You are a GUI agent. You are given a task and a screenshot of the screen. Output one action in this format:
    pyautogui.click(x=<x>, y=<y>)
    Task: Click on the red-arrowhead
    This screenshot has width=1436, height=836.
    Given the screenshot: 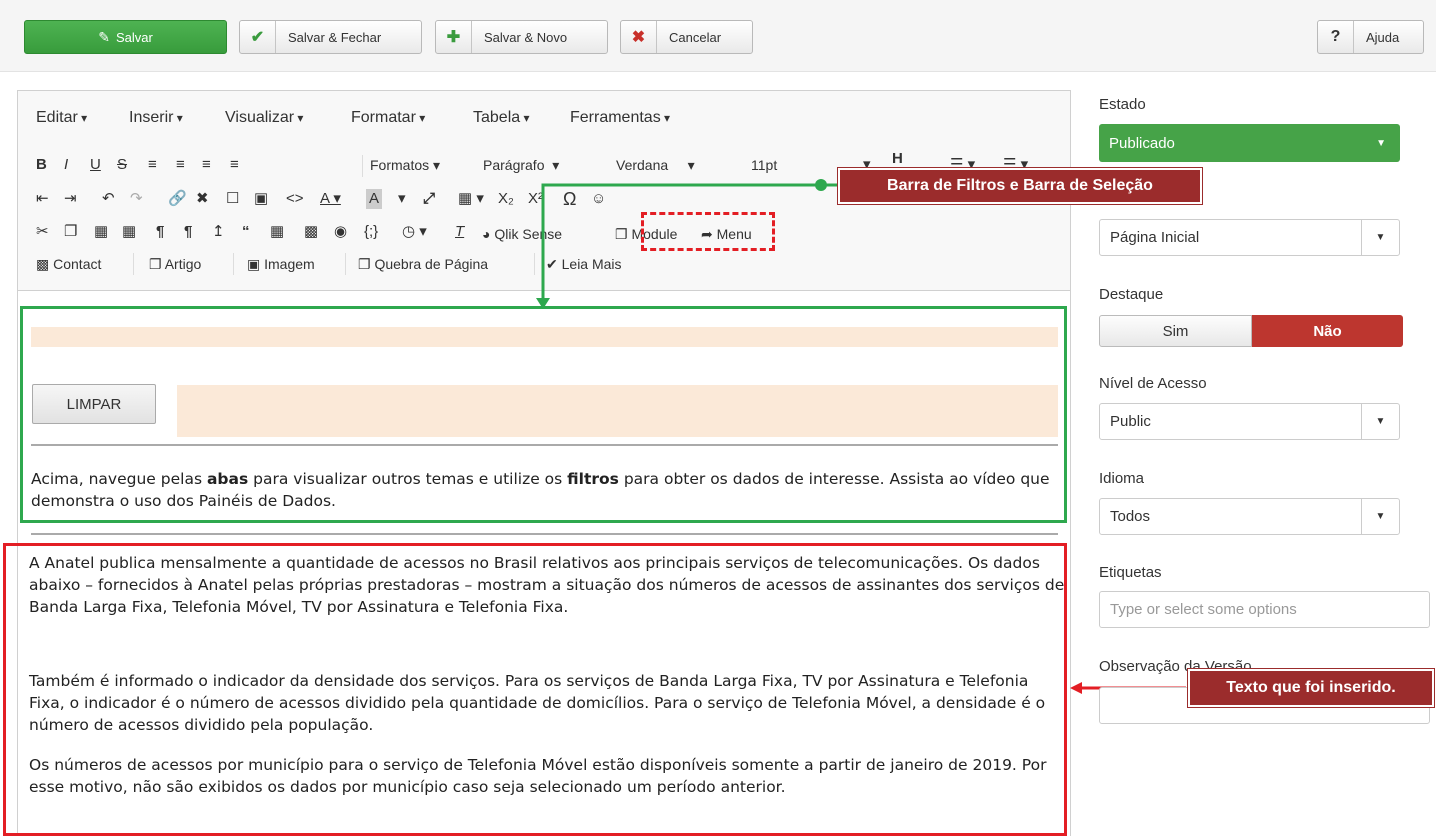 What is the action you would take?
    pyautogui.click(x=1076, y=688)
    